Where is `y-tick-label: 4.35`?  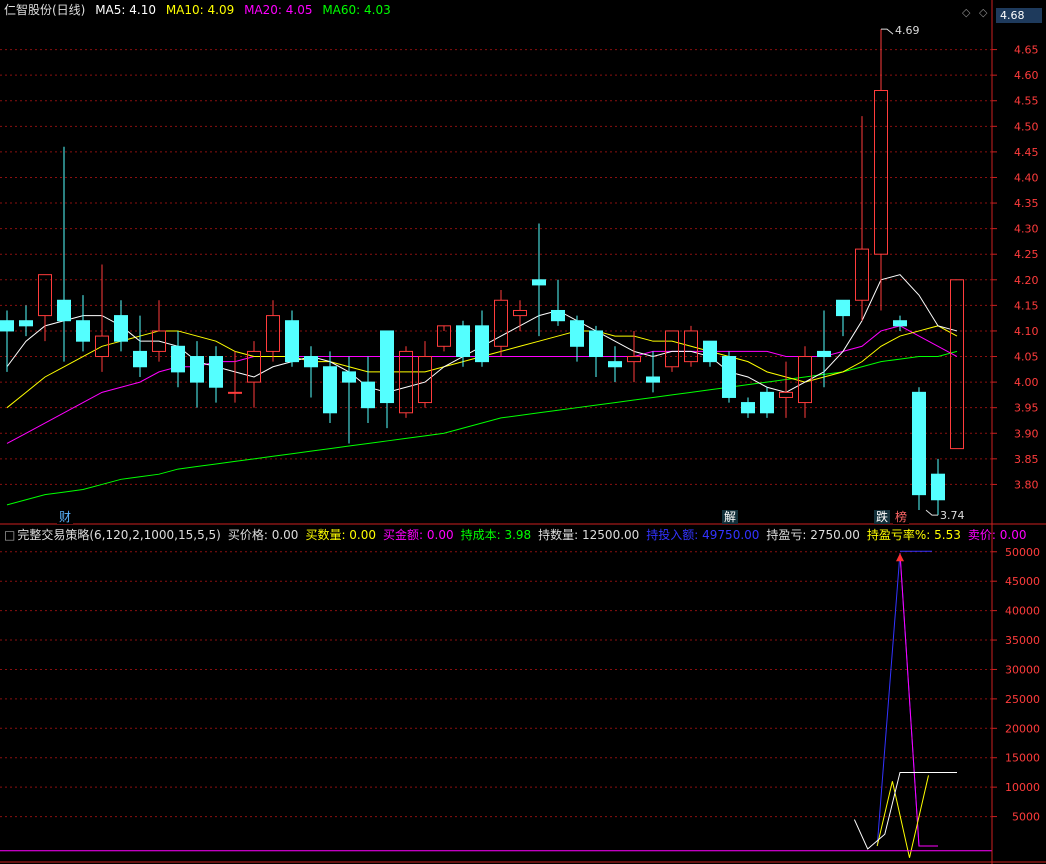 y-tick-label: 4.35 is located at coordinates (1026, 203).